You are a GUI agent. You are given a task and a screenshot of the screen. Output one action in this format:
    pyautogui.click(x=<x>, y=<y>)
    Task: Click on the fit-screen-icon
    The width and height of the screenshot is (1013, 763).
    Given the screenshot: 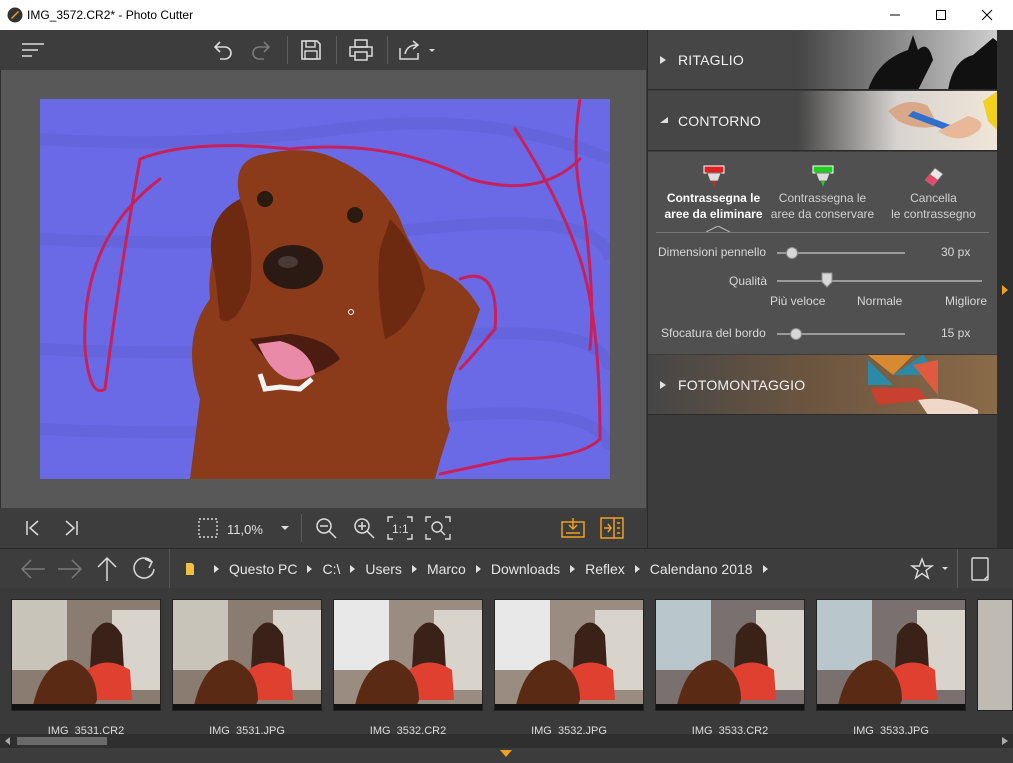 What is the action you would take?
    pyautogui.click(x=208, y=528)
    